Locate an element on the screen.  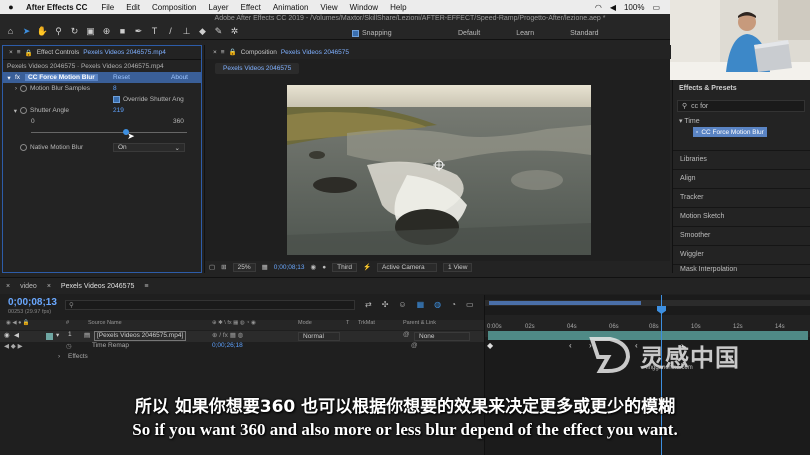
menu-view: View is located at coordinates (328, 7).